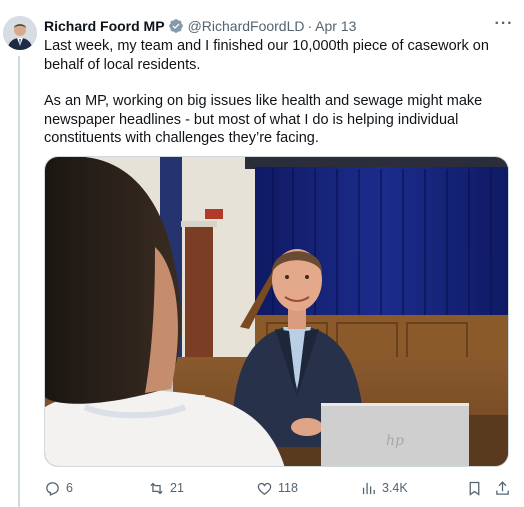 The height and width of the screenshot is (507, 524). What do you see at coordinates (395, 488) in the screenshot?
I see `views-count: 3.4K` at bounding box center [395, 488].